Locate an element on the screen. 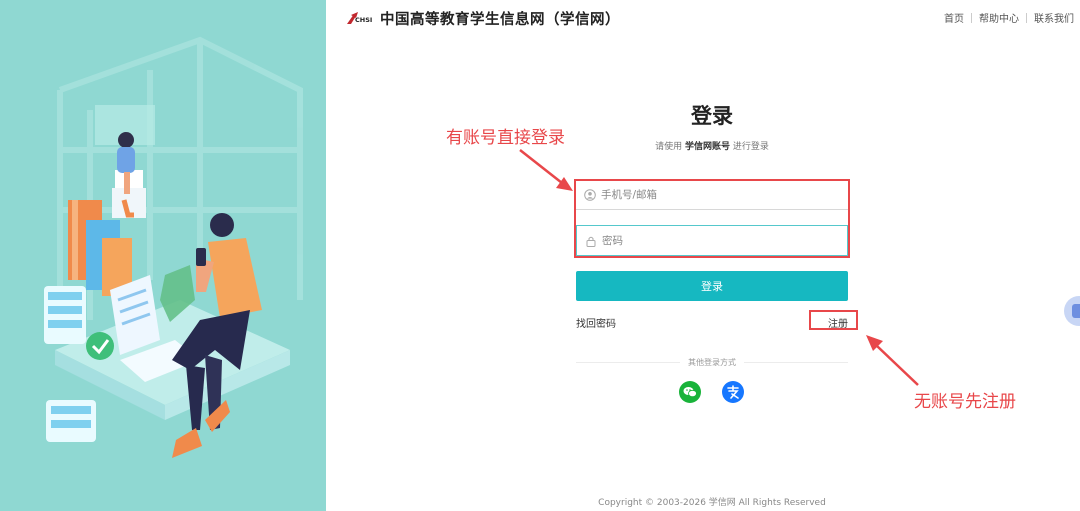  subtitle-prefix: 请使用 is located at coordinates (669, 147).